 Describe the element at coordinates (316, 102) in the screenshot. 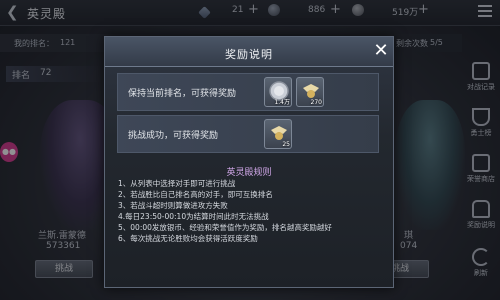

I see `reward-count: 270` at that location.